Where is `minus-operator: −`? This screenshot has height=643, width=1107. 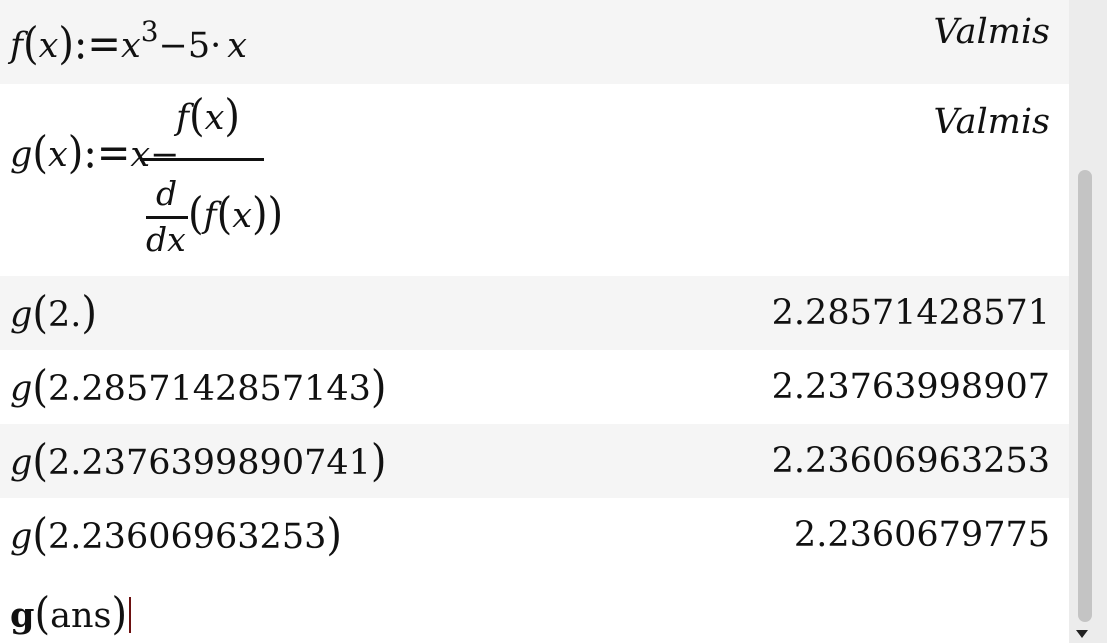 minus-operator: − is located at coordinates (165, 155).